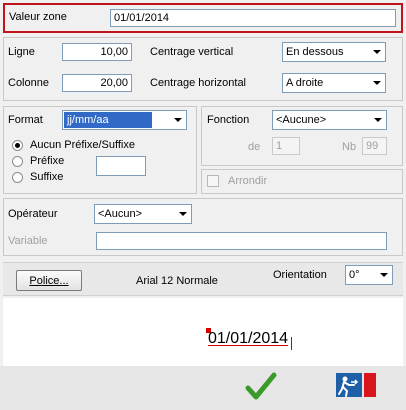 The width and height of the screenshot is (406, 410). What do you see at coordinates (17, 177) in the screenshot?
I see `radio-suffixe` at bounding box center [17, 177].